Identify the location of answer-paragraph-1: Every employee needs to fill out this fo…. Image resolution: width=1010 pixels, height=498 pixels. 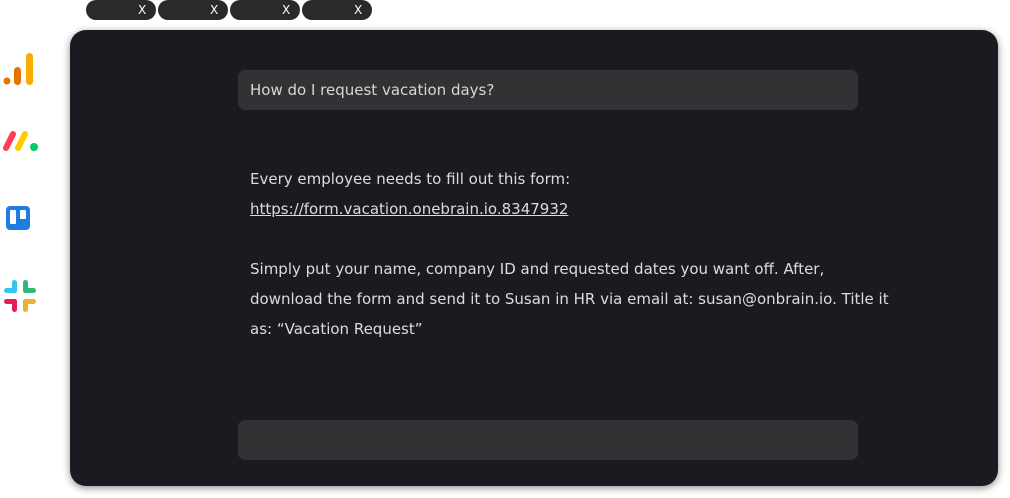
(570, 194).